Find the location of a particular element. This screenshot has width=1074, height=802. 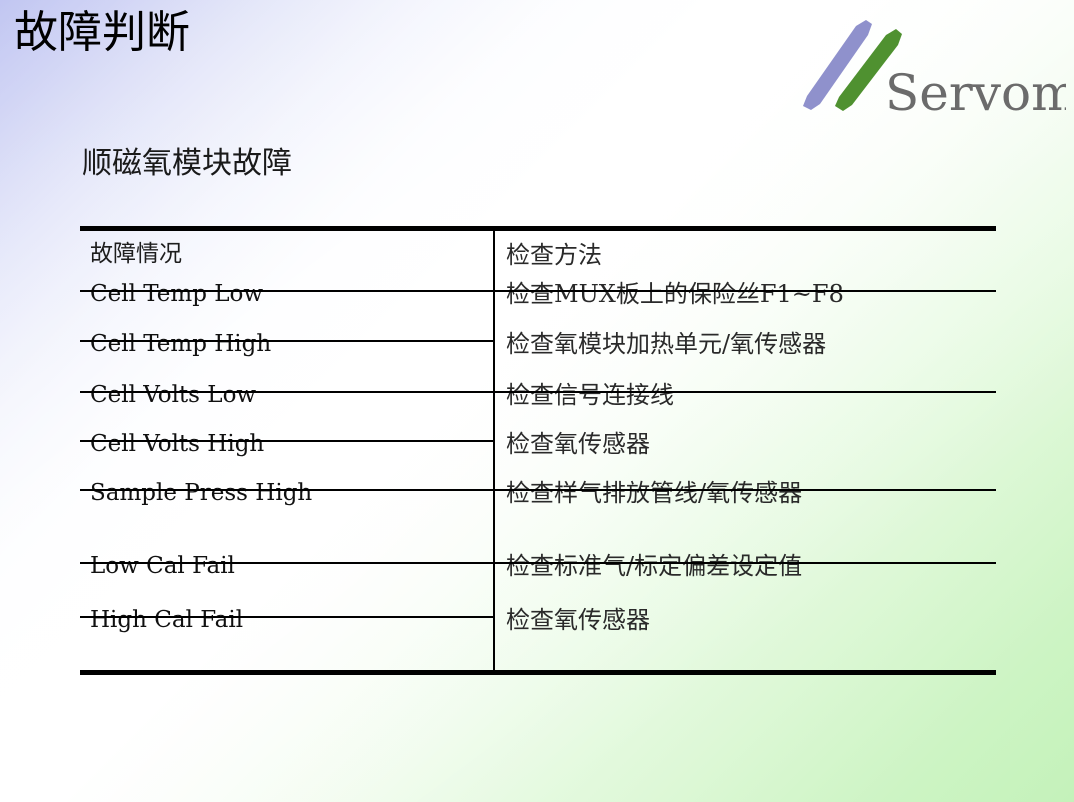

table-row: High Cal Fail 检查氧传感器 is located at coordinates (538, 623).